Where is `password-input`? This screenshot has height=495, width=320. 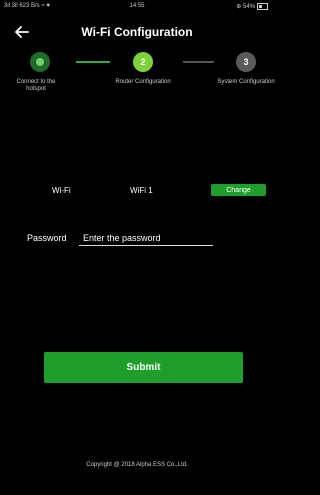 password-input is located at coordinates (146, 238).